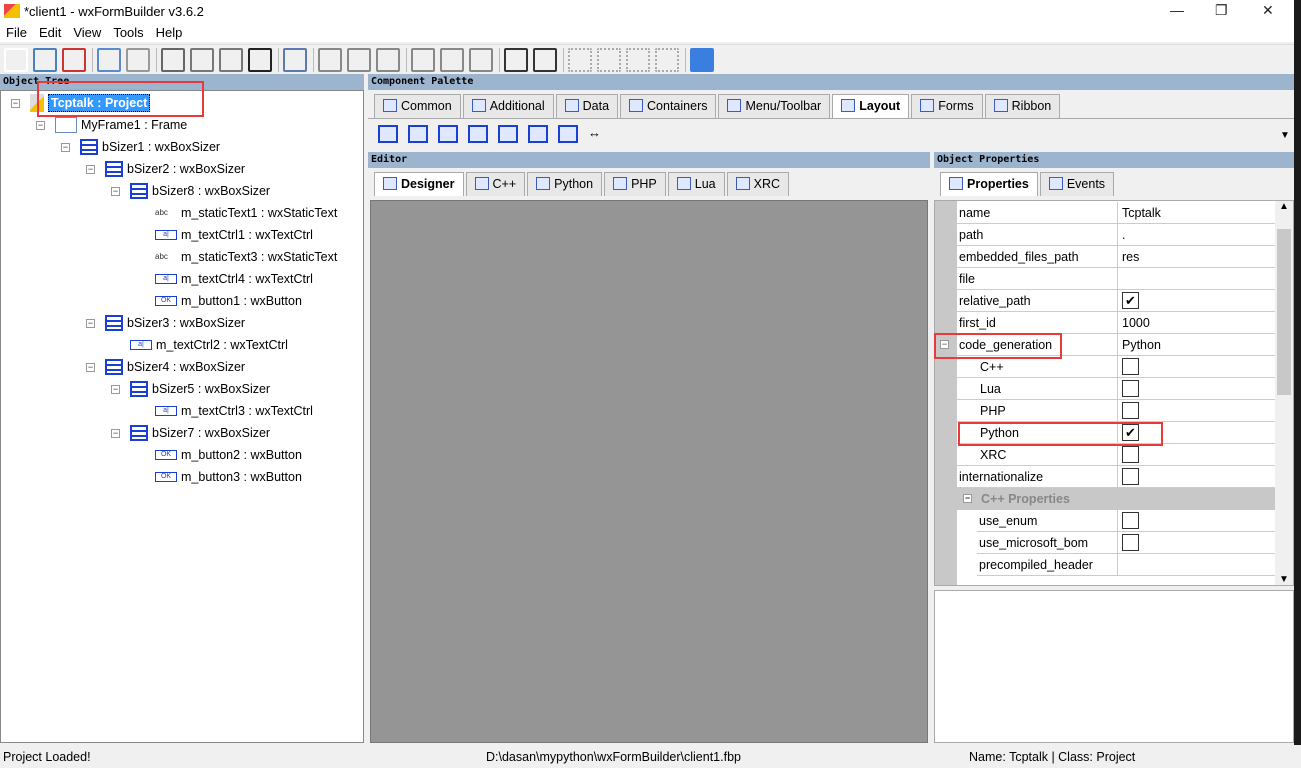 The height and width of the screenshot is (768, 1301). Describe the element at coordinates (173, 60) in the screenshot. I see `cut-icon` at that location.